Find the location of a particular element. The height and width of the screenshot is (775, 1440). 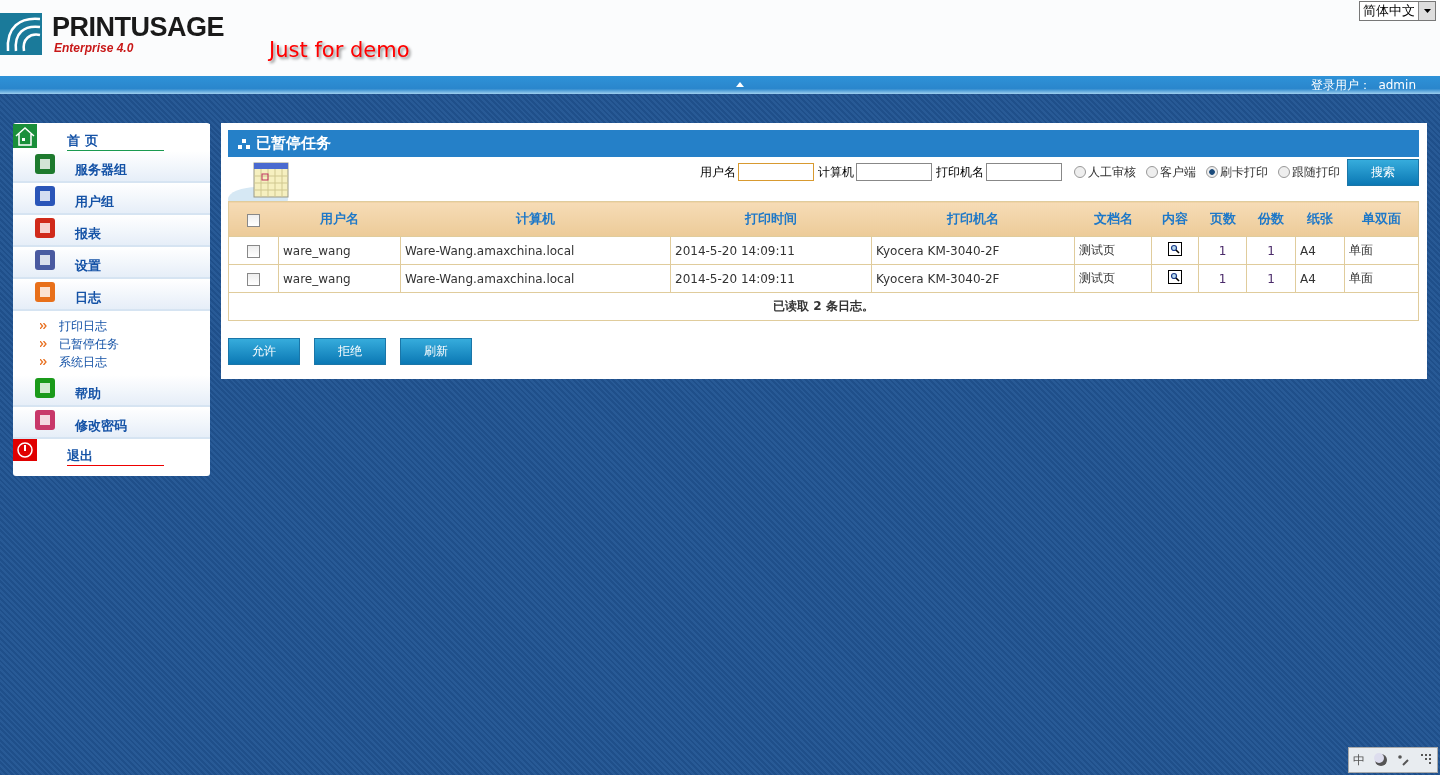

punctuation-icon is located at coordinates (1403, 760).